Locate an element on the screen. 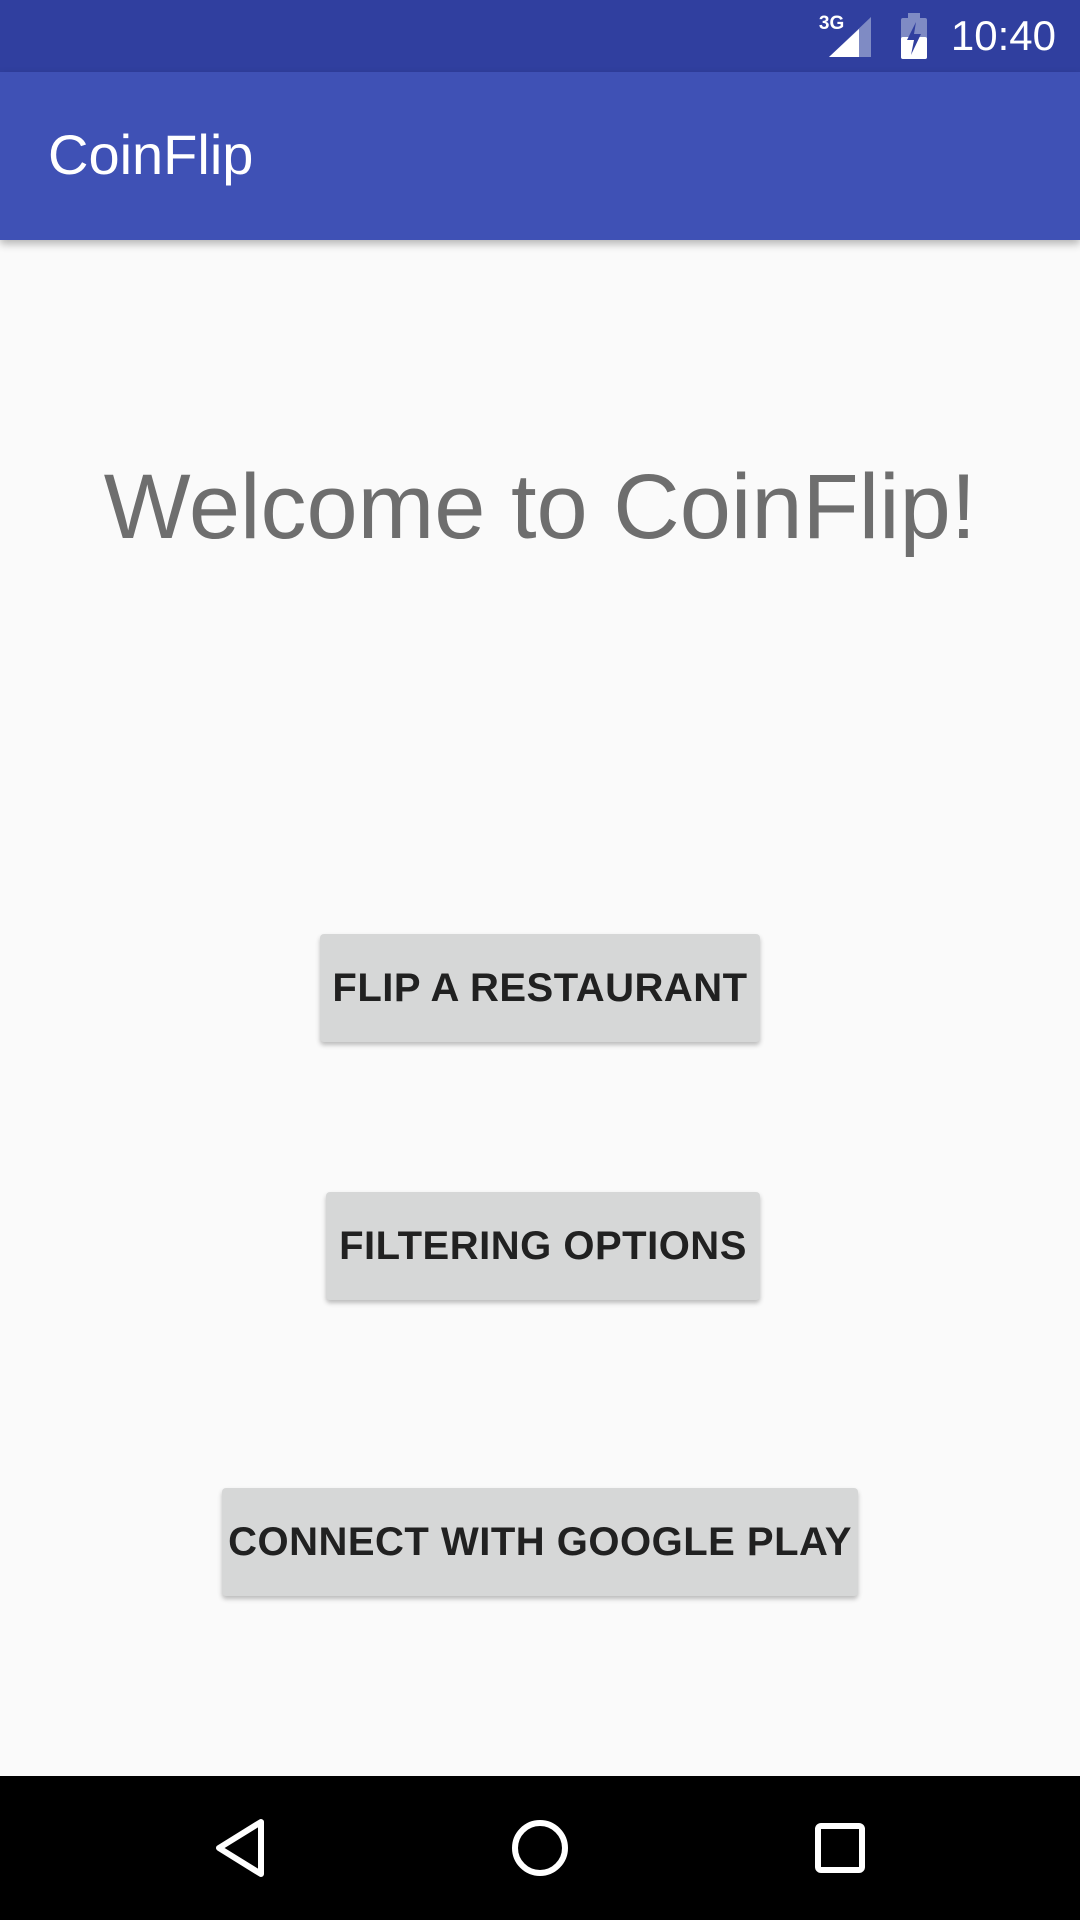  signal-icon: 3G is located at coordinates (848, 36).